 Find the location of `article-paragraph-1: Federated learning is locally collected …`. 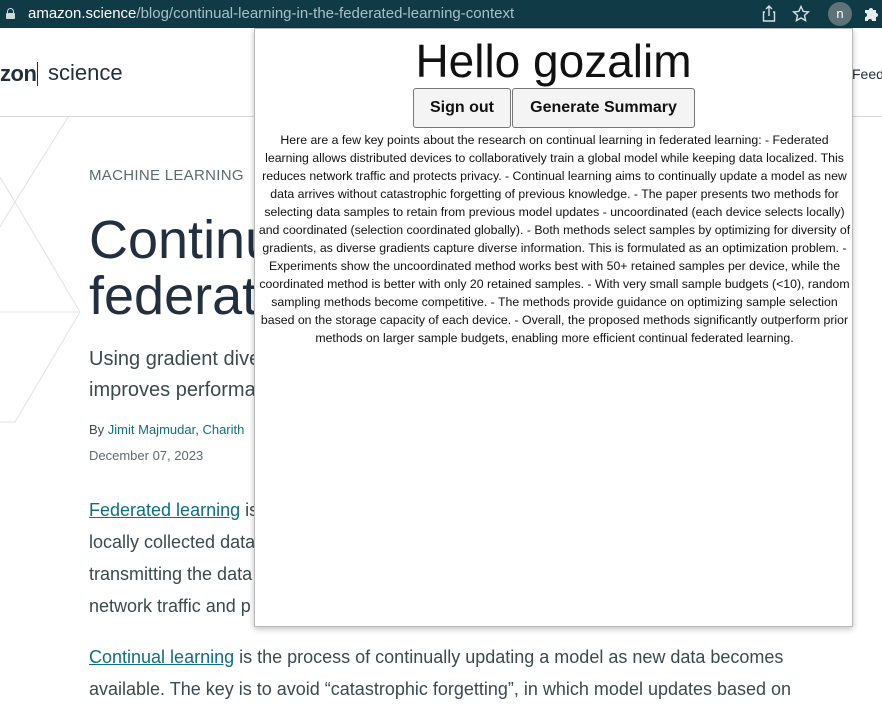

article-paragraph-1: Federated learning is locally collected … is located at coordinates (174, 558).